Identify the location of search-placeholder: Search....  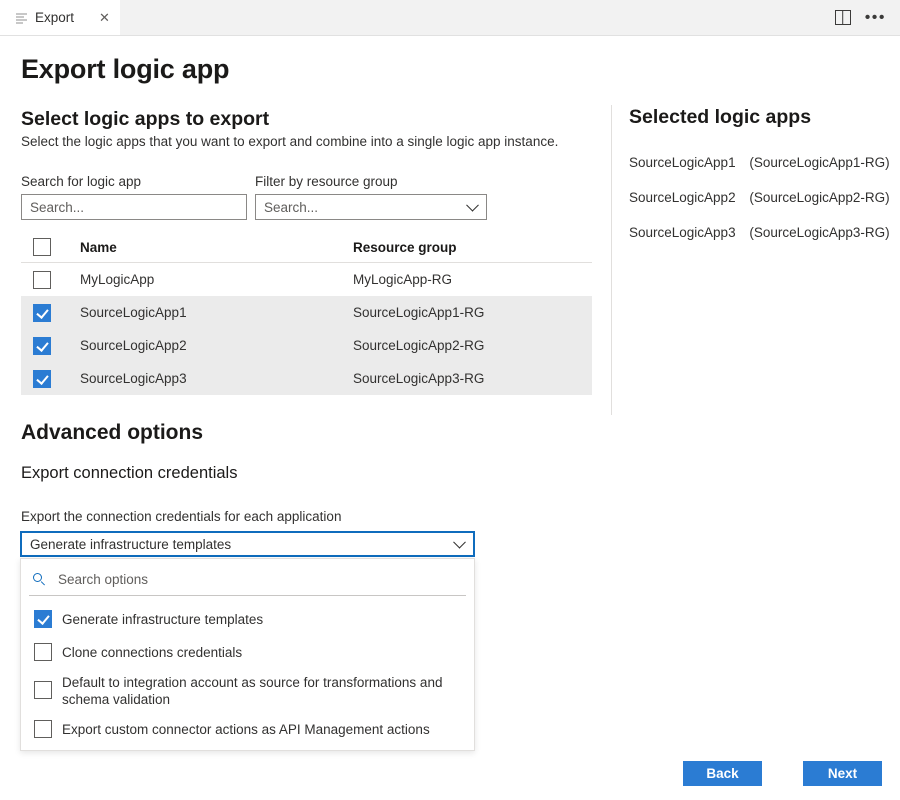
(57, 207).